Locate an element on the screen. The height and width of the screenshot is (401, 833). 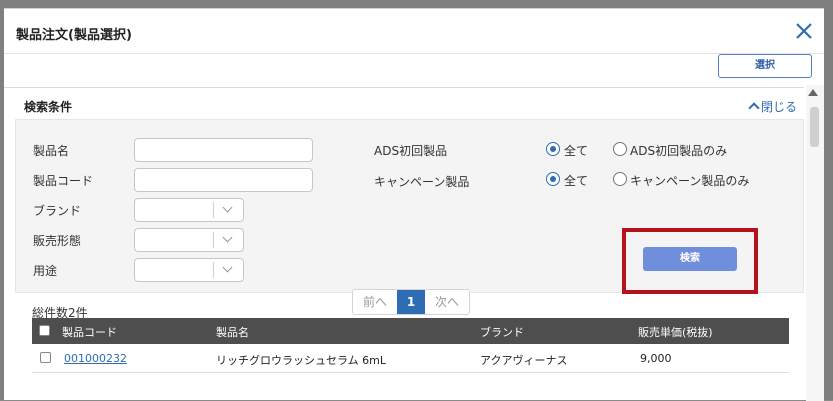
sales-form-label: 販売形態 is located at coordinates (57, 241).